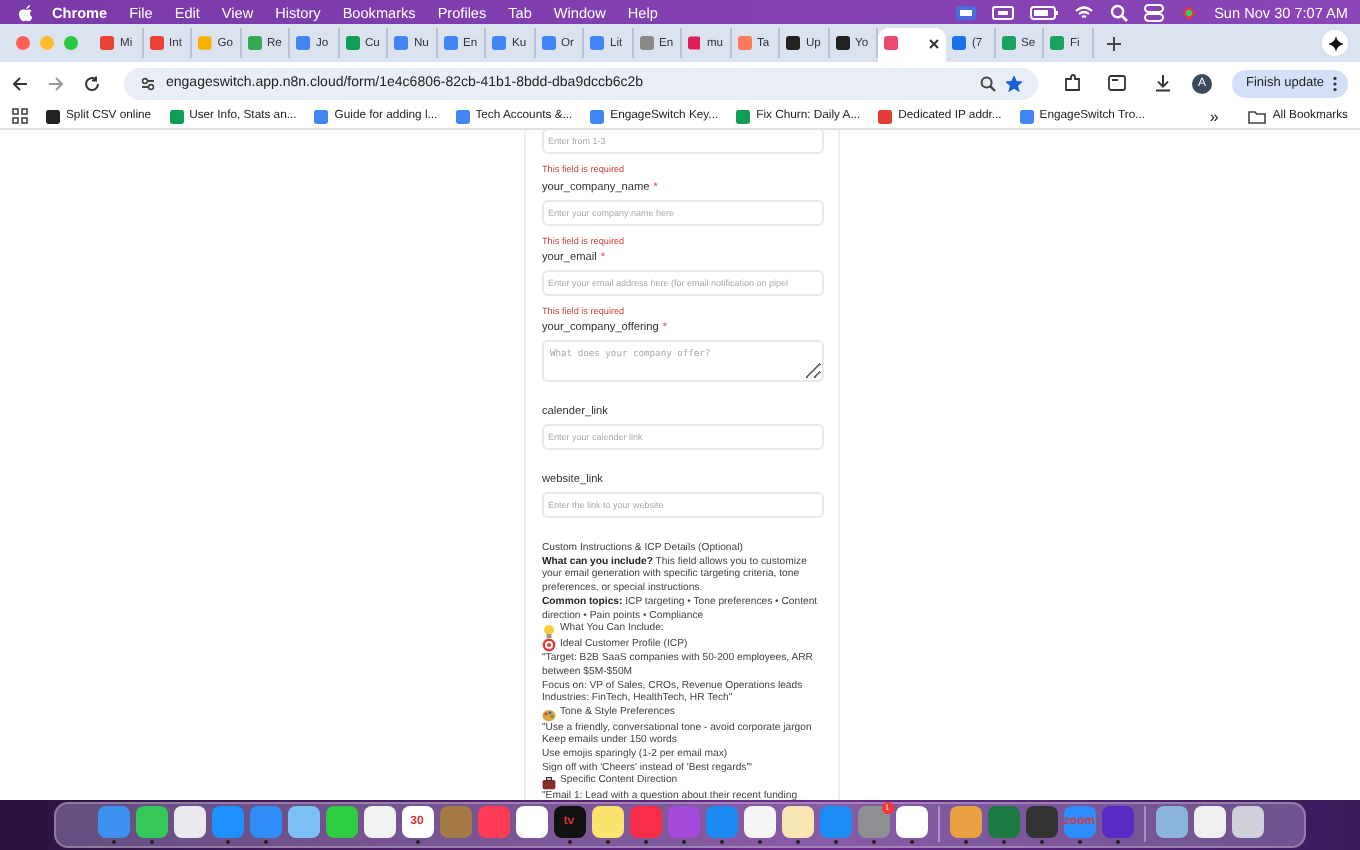 This screenshot has height=850, width=1360. I want to click on wifi-icon, so click(1084, 12).